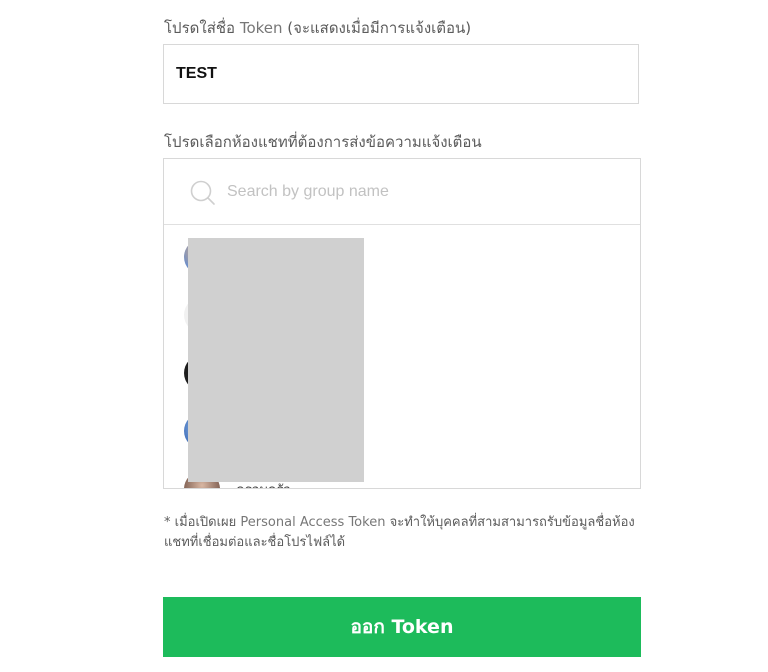 This screenshot has width=768, height=672. I want to click on token-name-label-suffix: (จะแสดงเมื่อมีการแจ้งเตือน), so click(379, 28).